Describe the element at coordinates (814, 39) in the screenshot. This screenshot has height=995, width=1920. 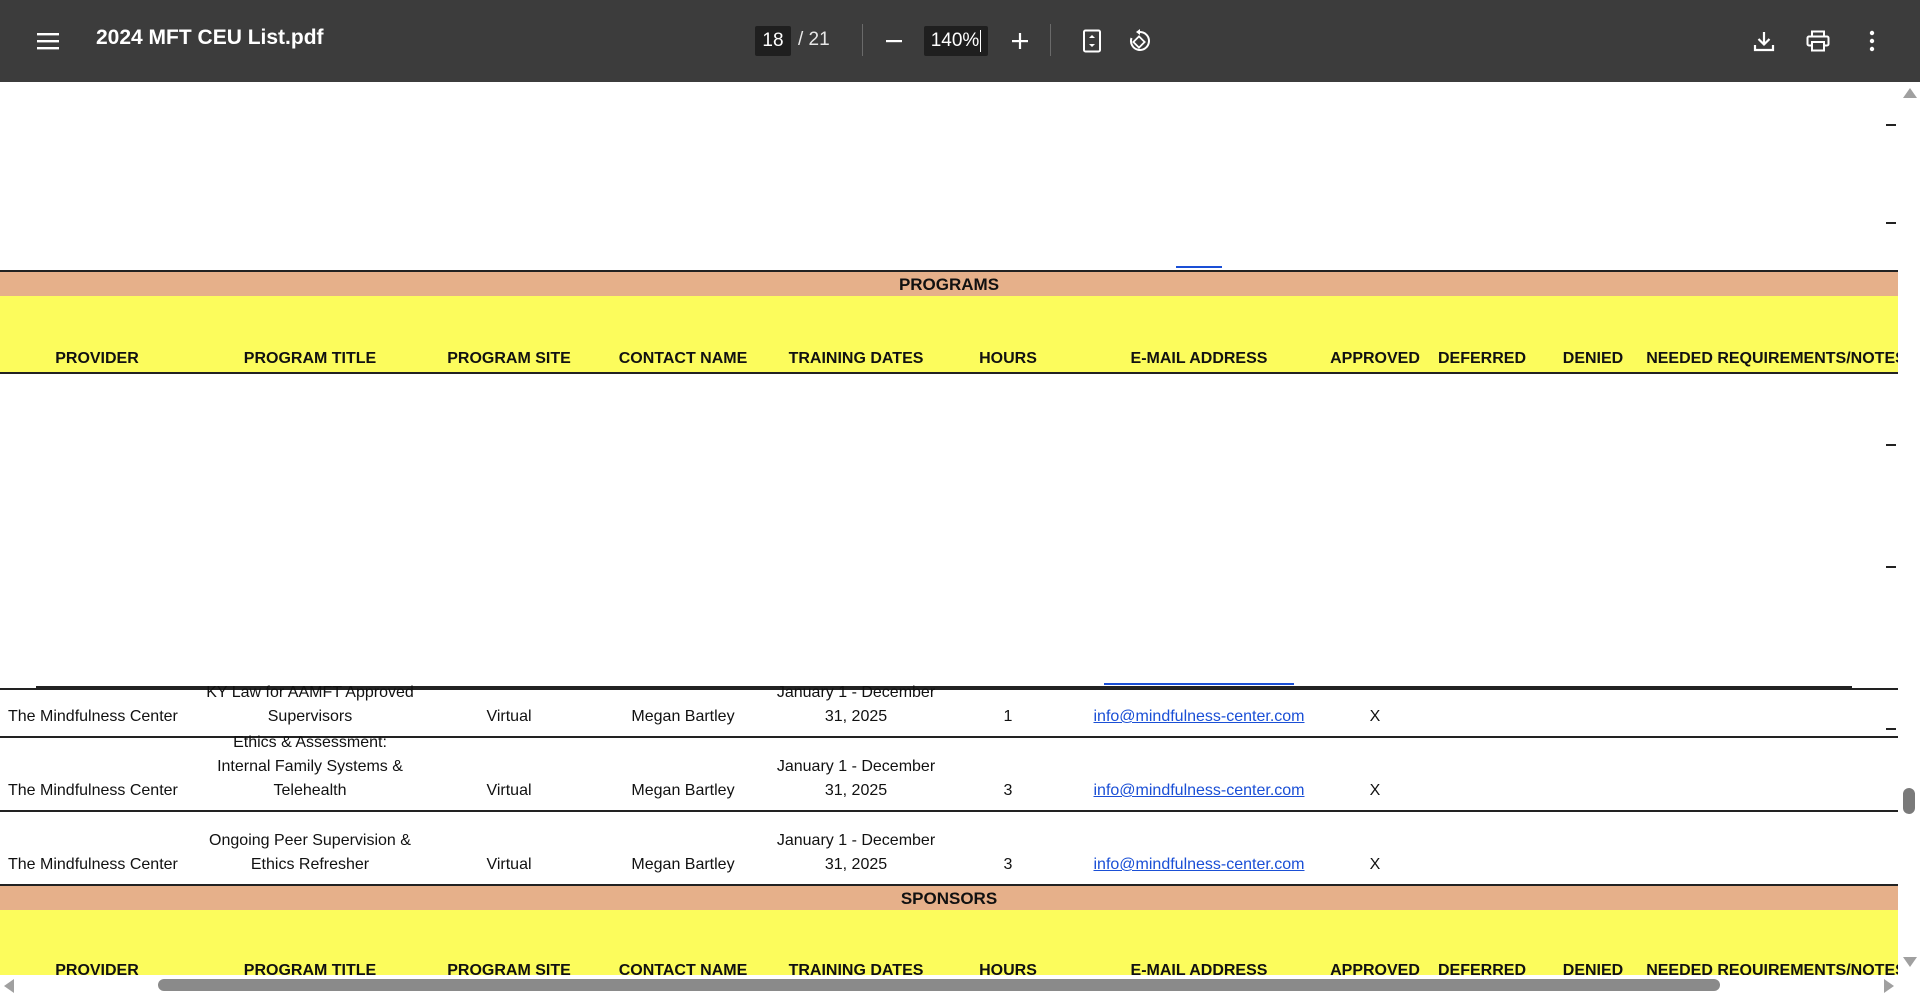
I see `page-total: / 21` at that location.